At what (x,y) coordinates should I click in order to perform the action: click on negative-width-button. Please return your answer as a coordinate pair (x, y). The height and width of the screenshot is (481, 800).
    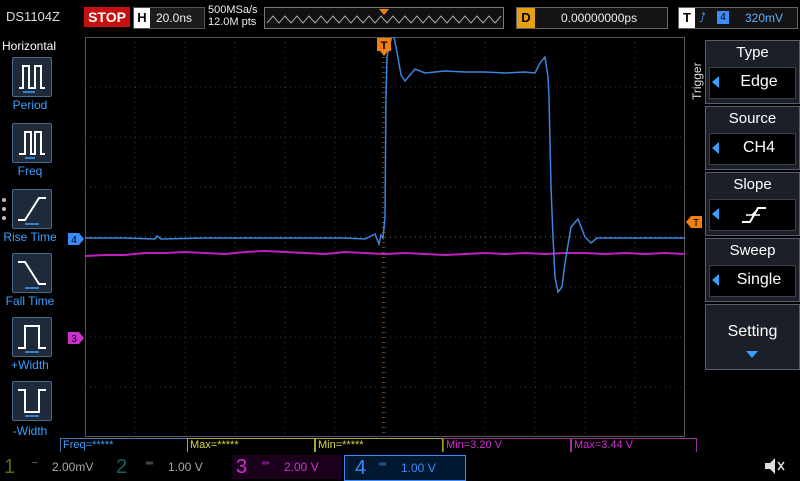
    Looking at the image, I should click on (32, 401).